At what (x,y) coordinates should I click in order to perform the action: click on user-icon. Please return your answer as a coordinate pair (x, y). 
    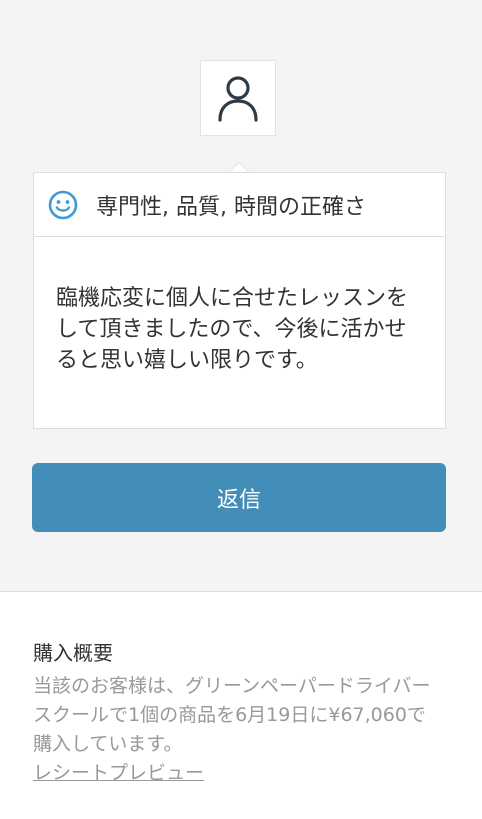
    Looking at the image, I should click on (238, 99).